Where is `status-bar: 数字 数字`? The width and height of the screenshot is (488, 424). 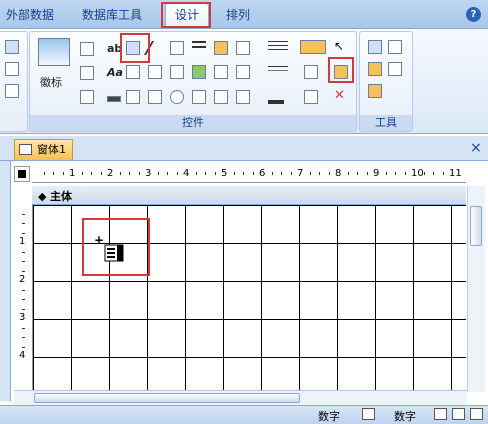 status-bar: 数字 数字 is located at coordinates (244, 414).